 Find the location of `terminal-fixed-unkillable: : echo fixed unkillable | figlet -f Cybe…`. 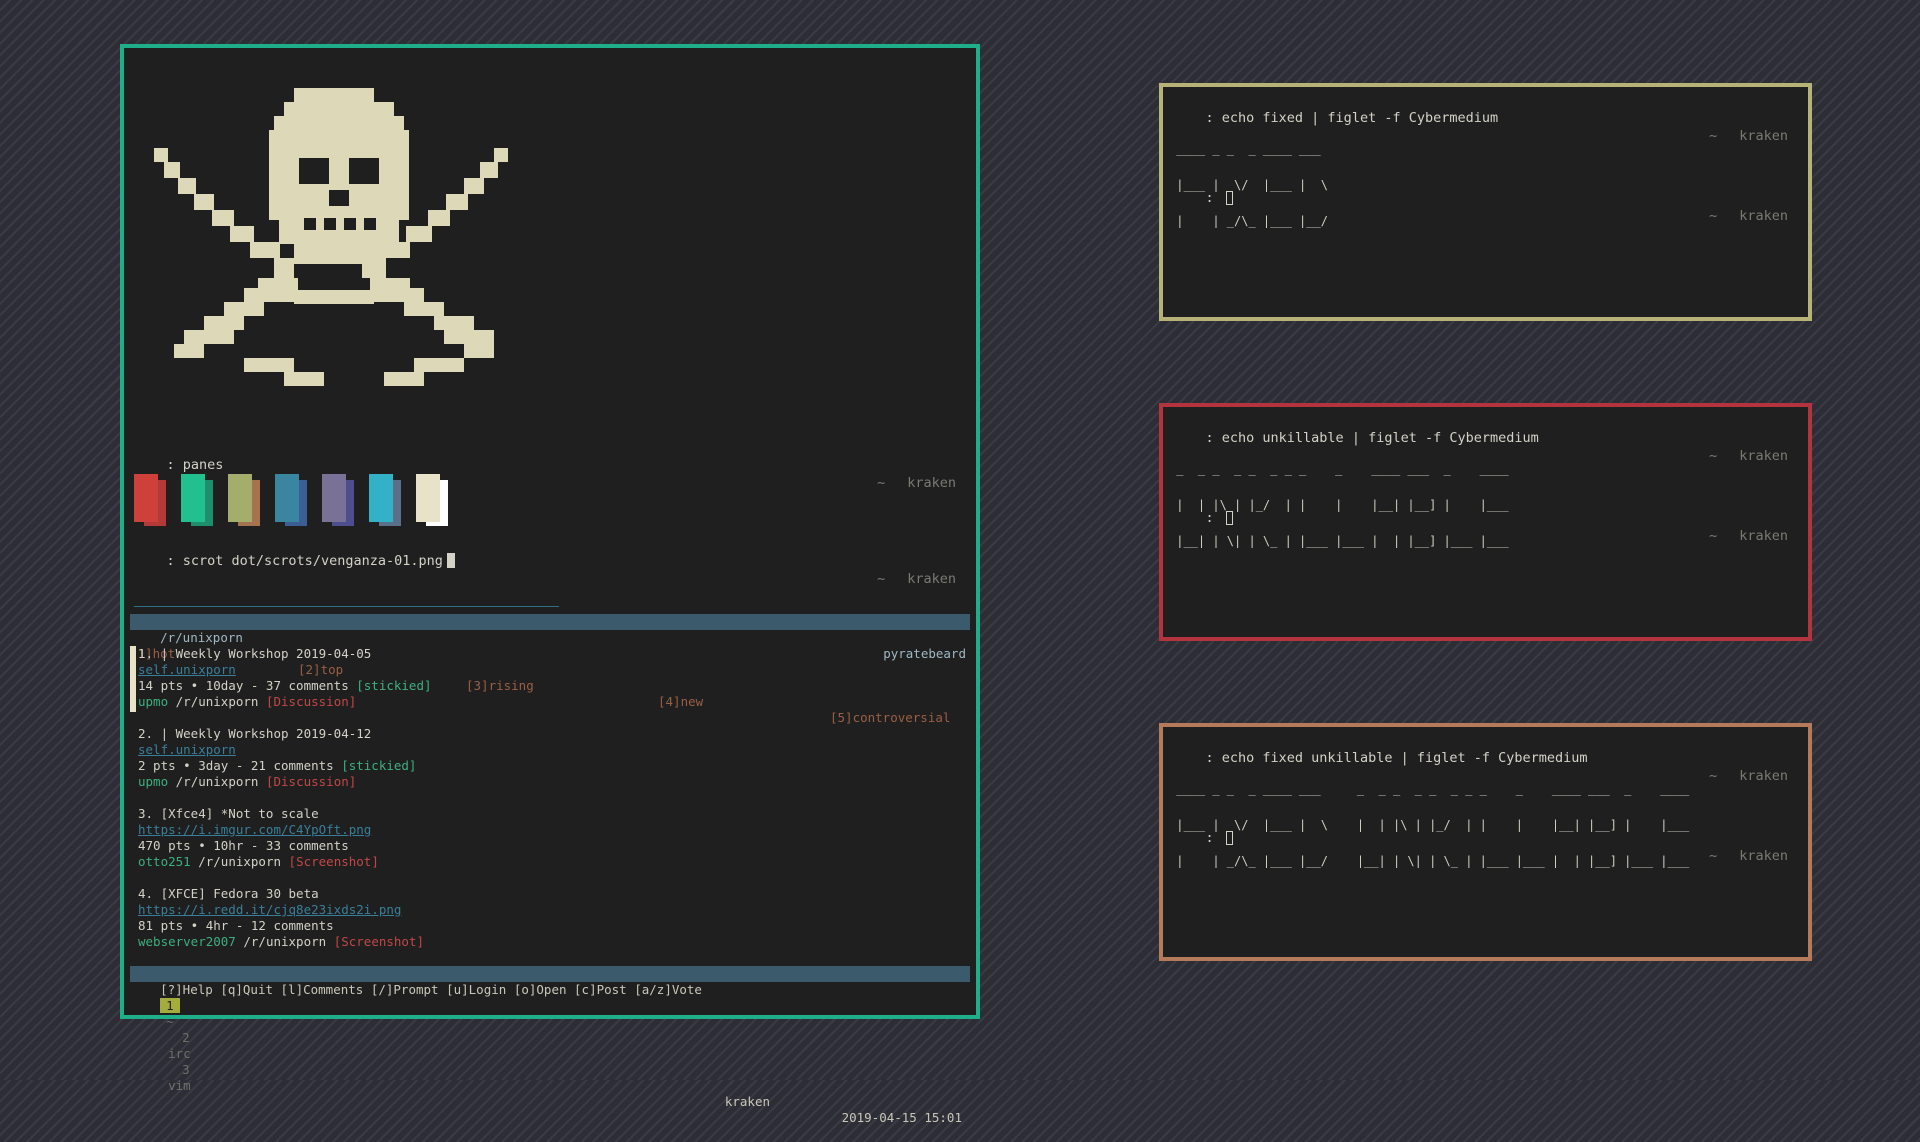

terminal-fixed-unkillable: : echo fixed unkillable | figlet -f Cybe… is located at coordinates (1485, 842).